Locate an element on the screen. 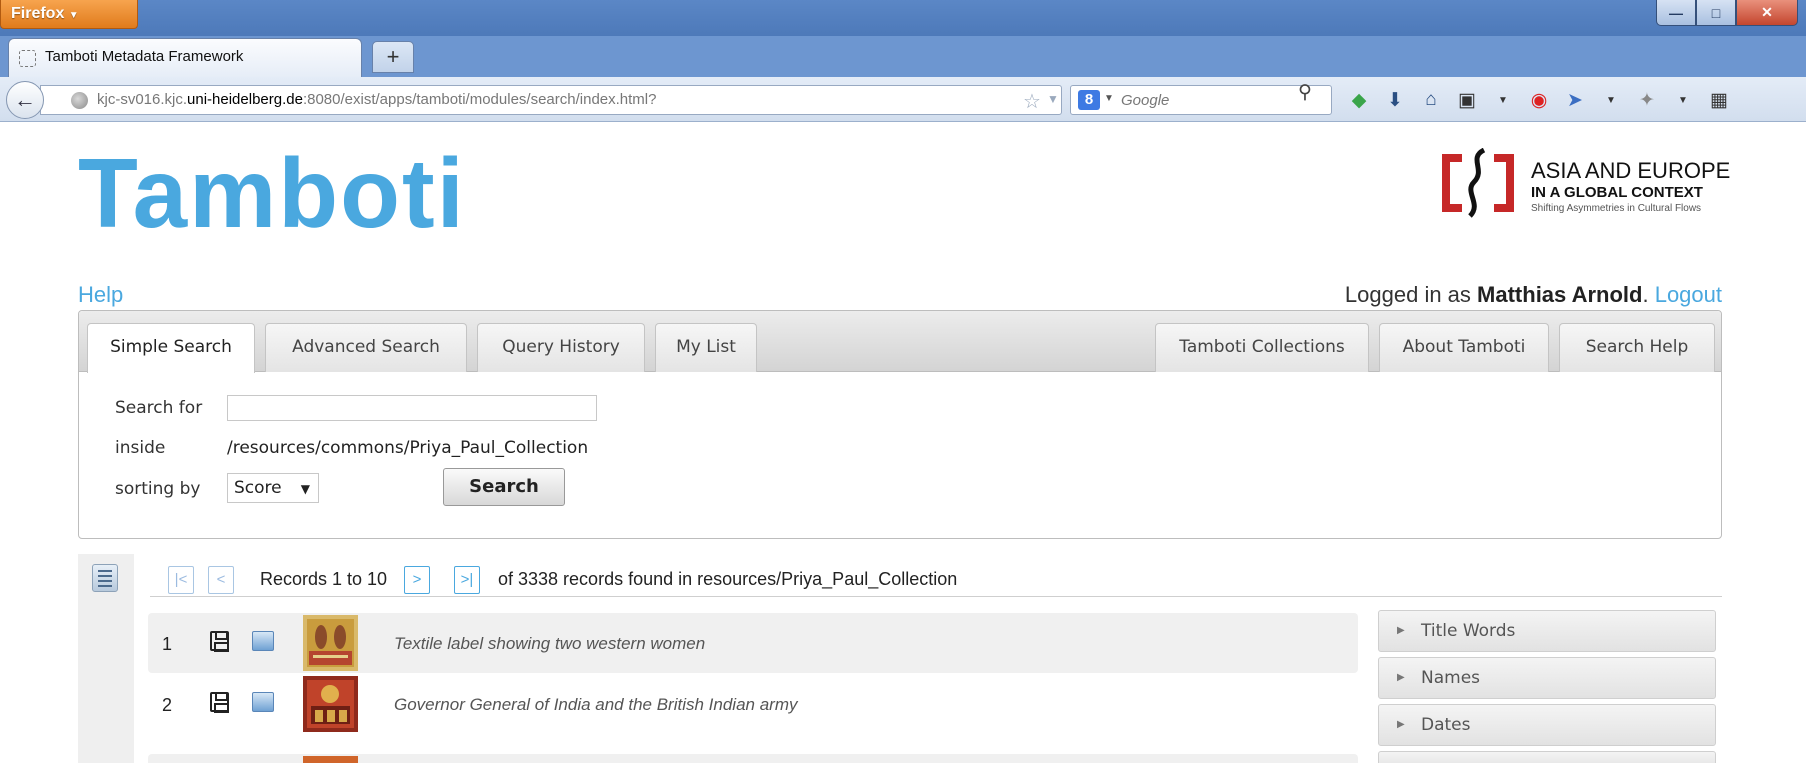 The height and width of the screenshot is (763, 1806). login-status: Logged in as Matthias Arnold. Logout is located at coordinates (1533, 294).